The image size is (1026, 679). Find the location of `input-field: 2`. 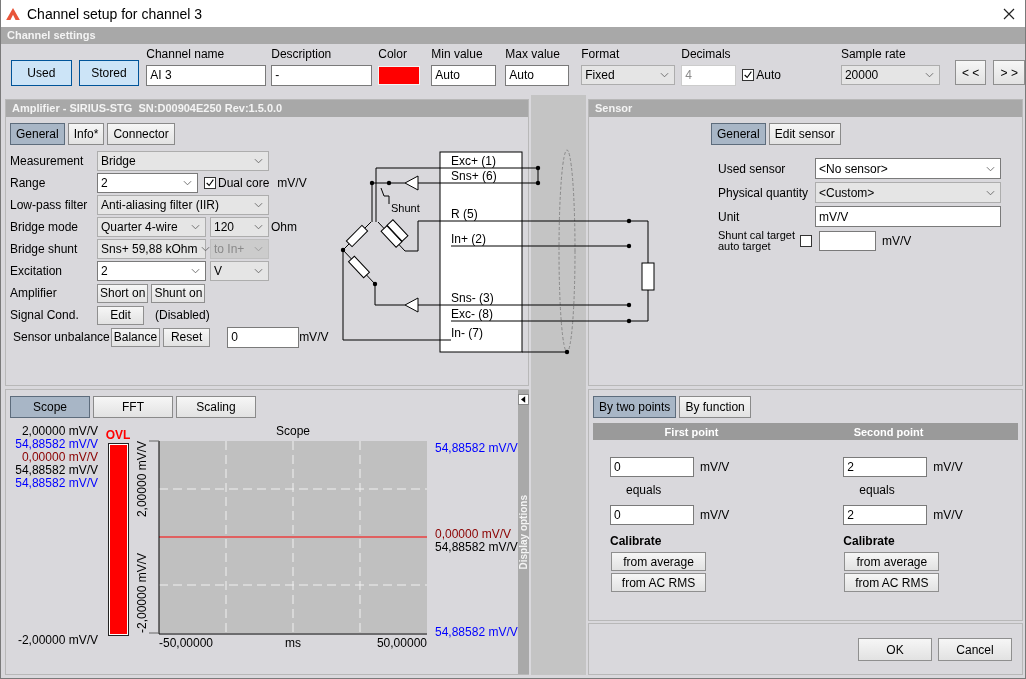

input-field: 2 is located at coordinates (885, 467).